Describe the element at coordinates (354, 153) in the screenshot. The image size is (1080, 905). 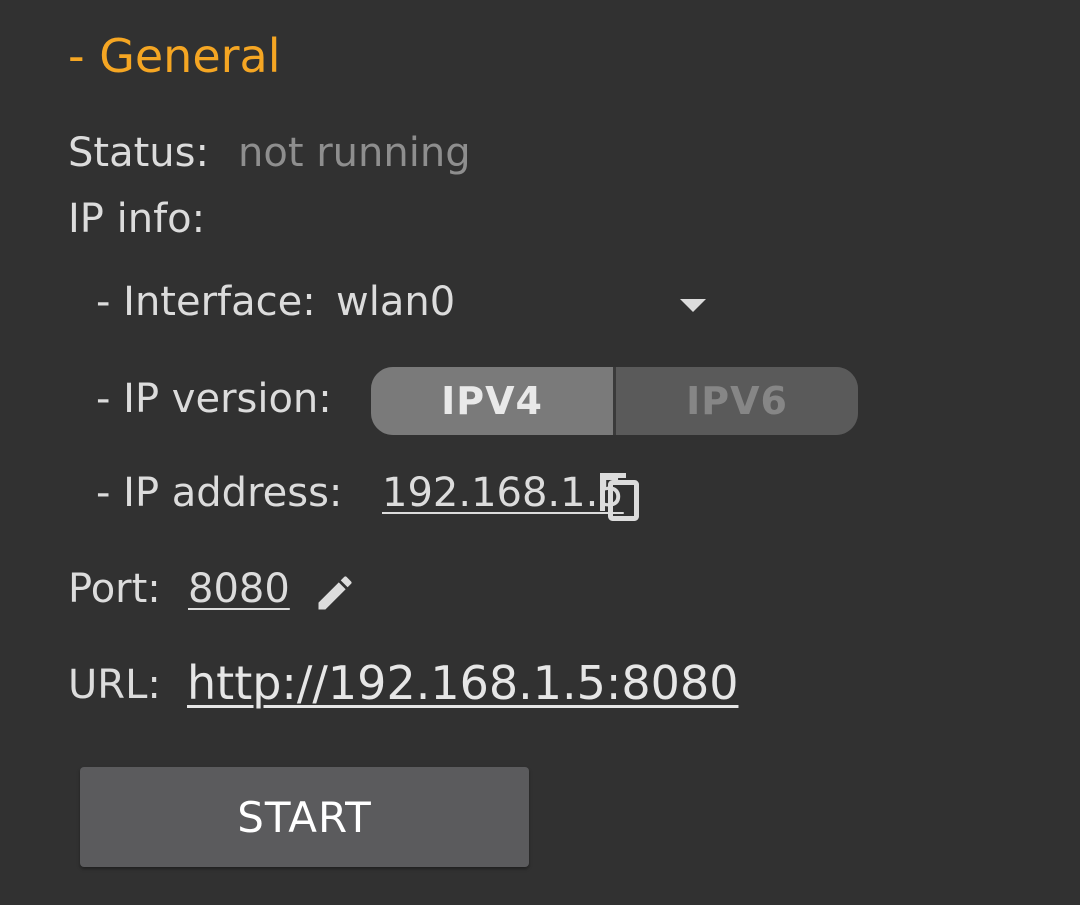
I see `status-value: not running` at that location.